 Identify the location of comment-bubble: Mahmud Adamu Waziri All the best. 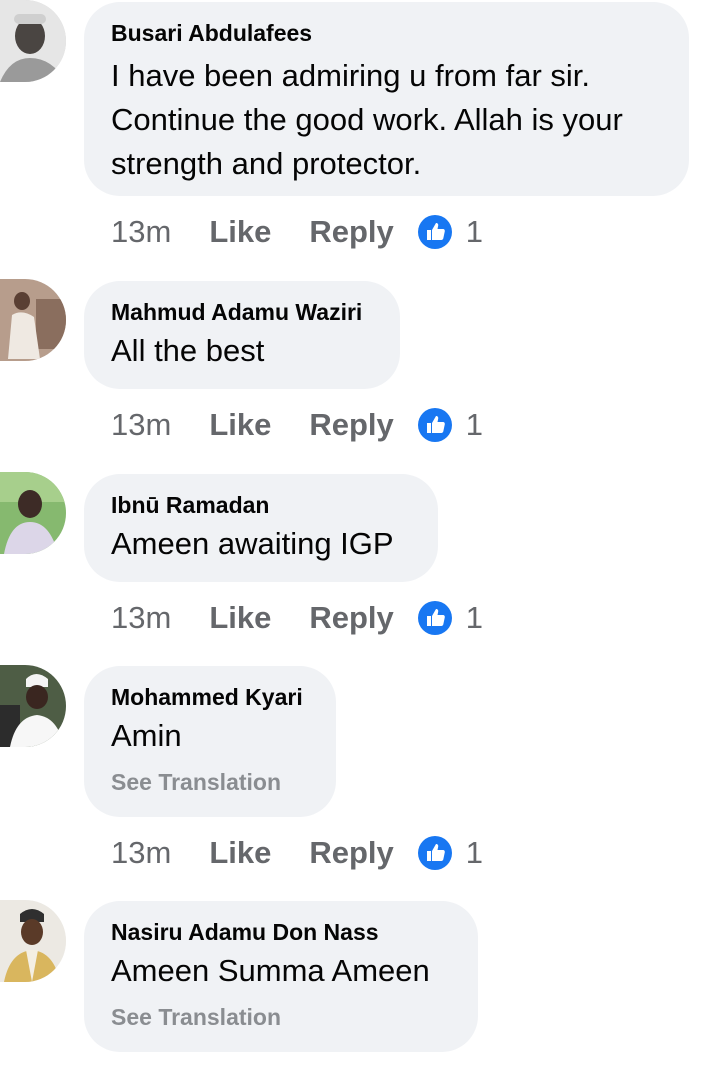
(242, 335).